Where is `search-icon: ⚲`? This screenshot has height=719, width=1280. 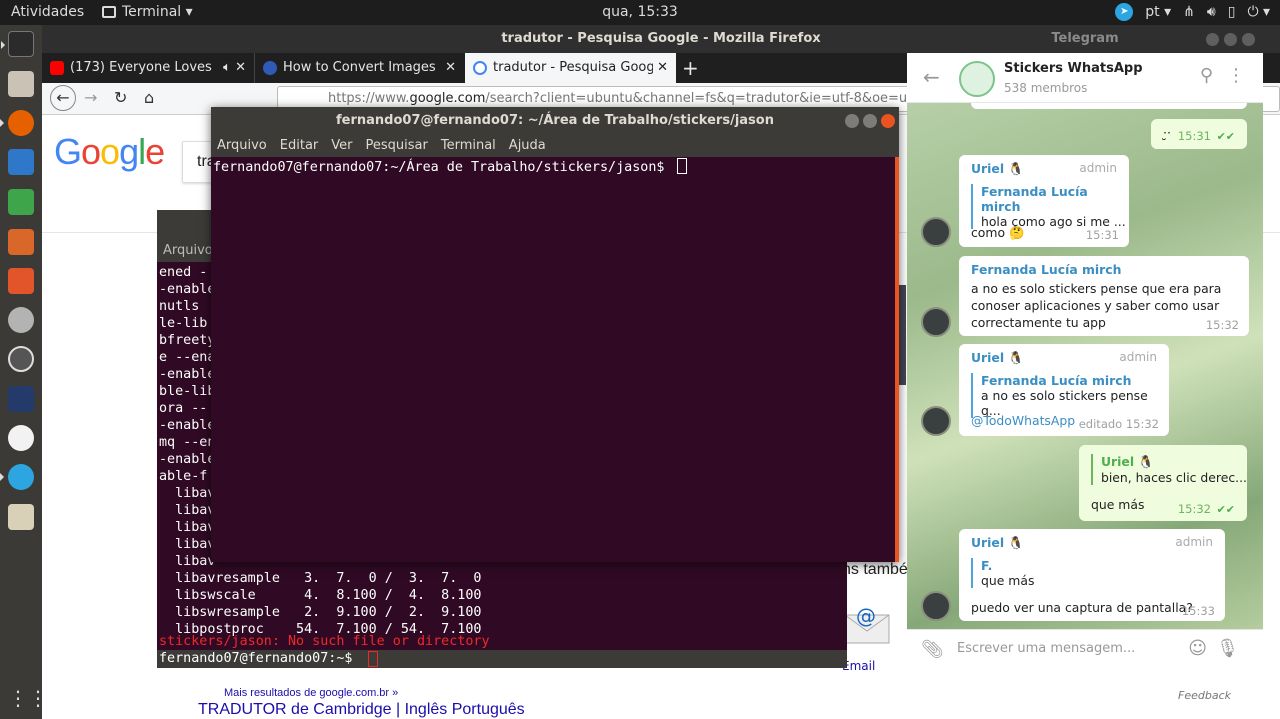
search-icon: ⚲ is located at coordinates (1206, 75).